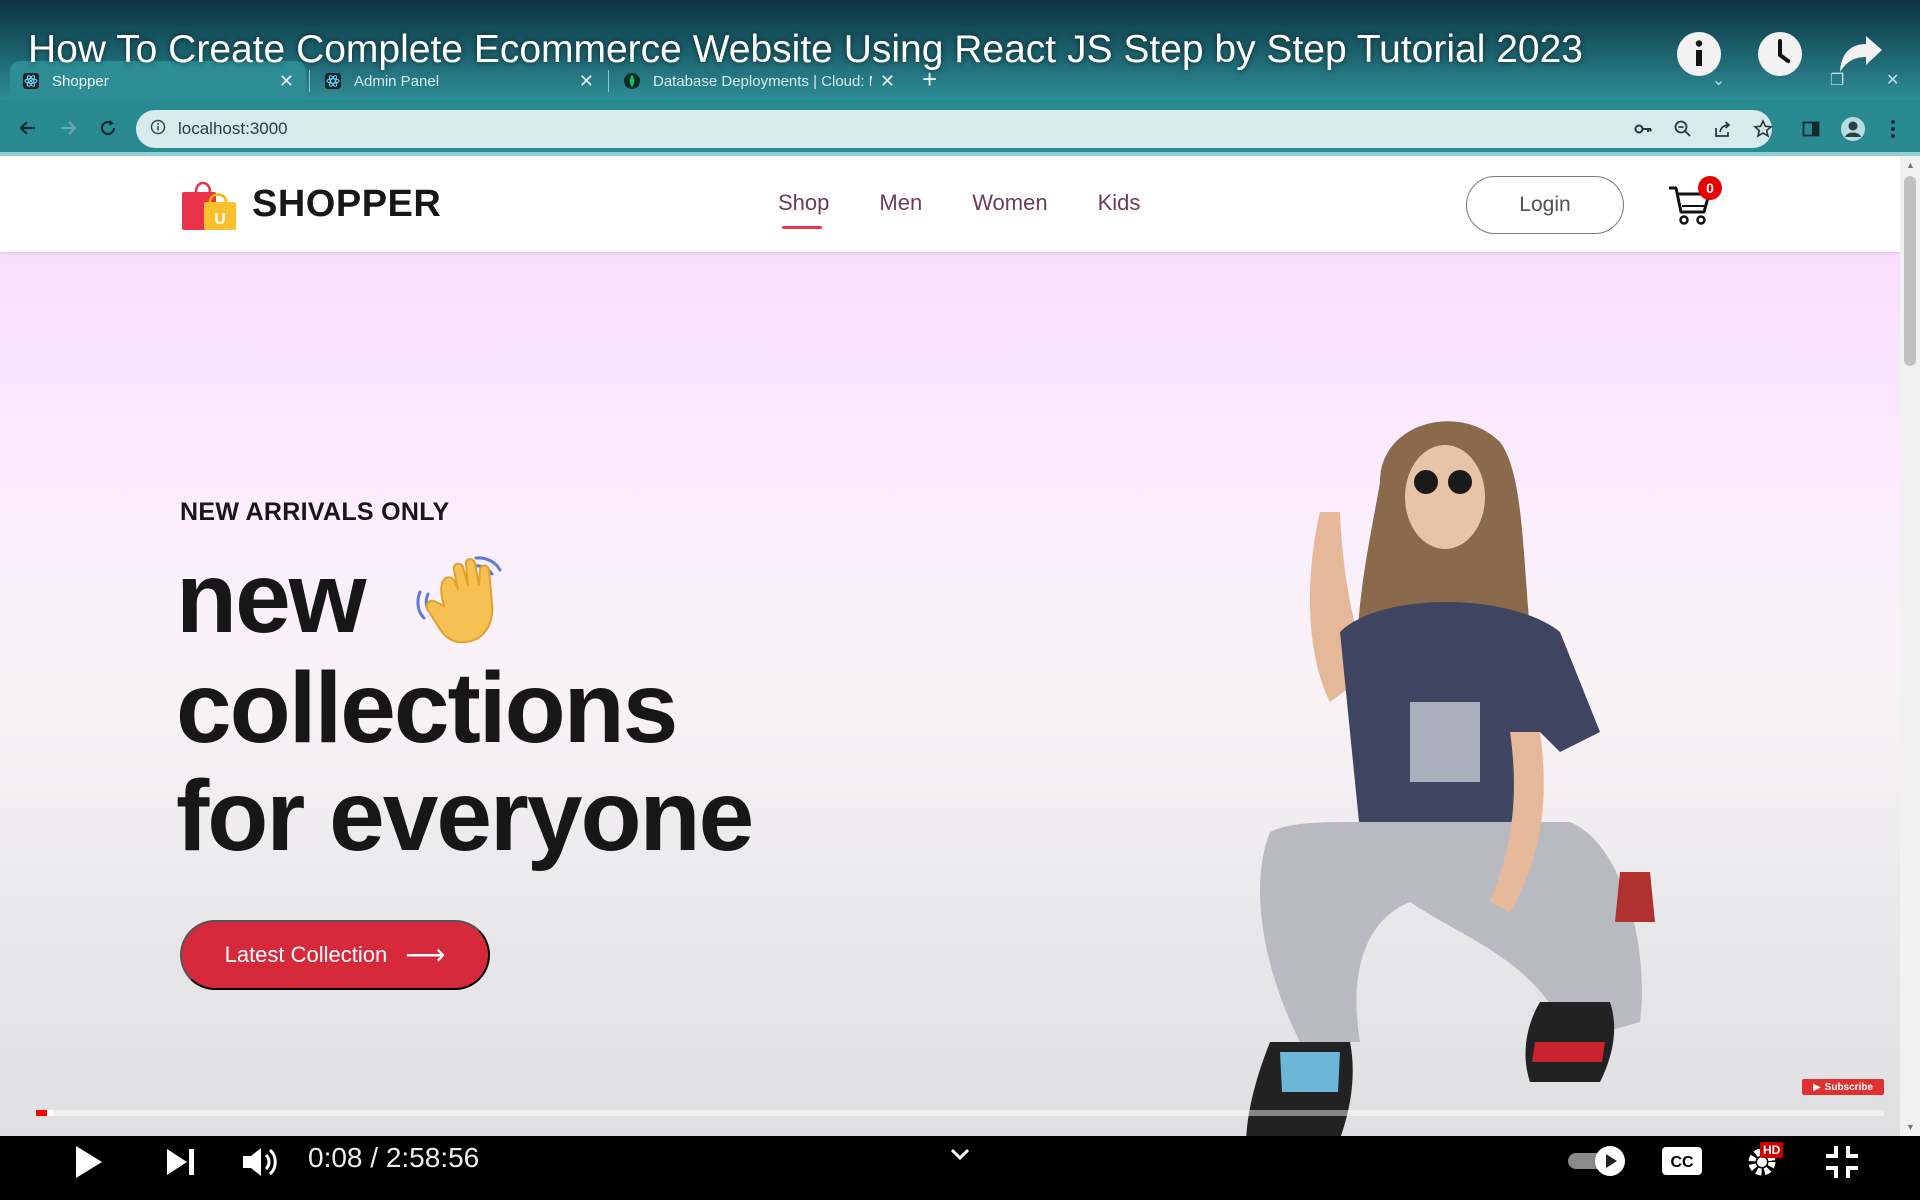 Image resolution: width=1920 pixels, height=1200 pixels. What do you see at coordinates (347, 203) in the screenshot?
I see `logo-text: SHOPPER` at bounding box center [347, 203].